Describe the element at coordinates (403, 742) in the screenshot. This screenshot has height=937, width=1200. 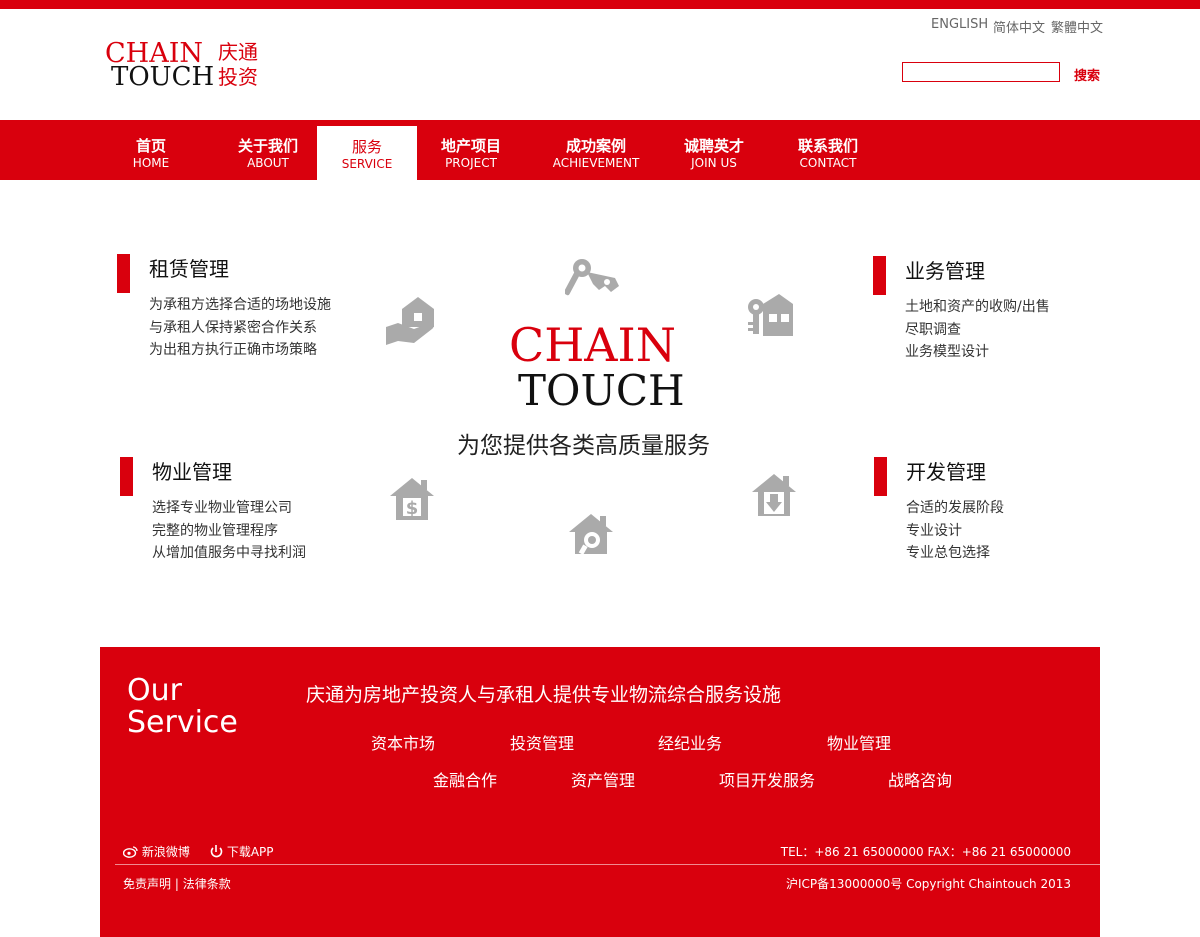
I see `footer-link-capital-markets: 资本市场` at that location.